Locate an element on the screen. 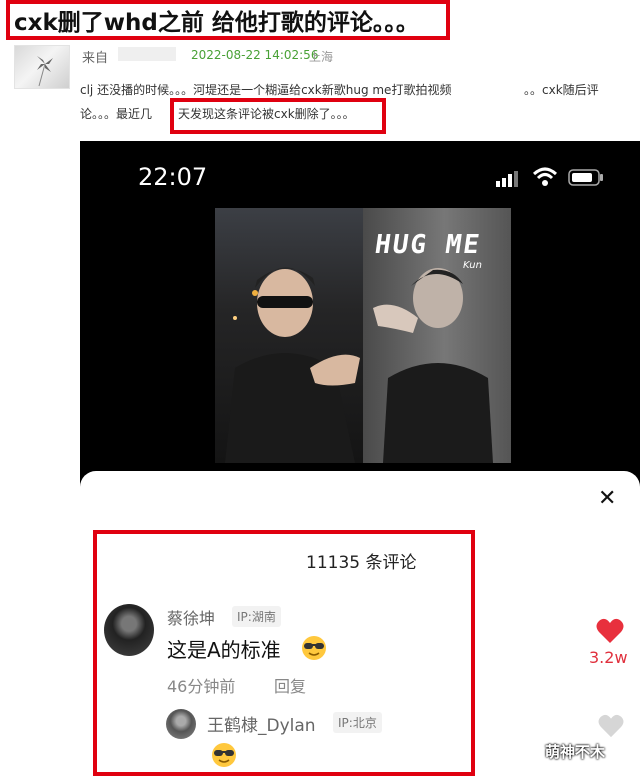  poster-avatar is located at coordinates (42, 67).